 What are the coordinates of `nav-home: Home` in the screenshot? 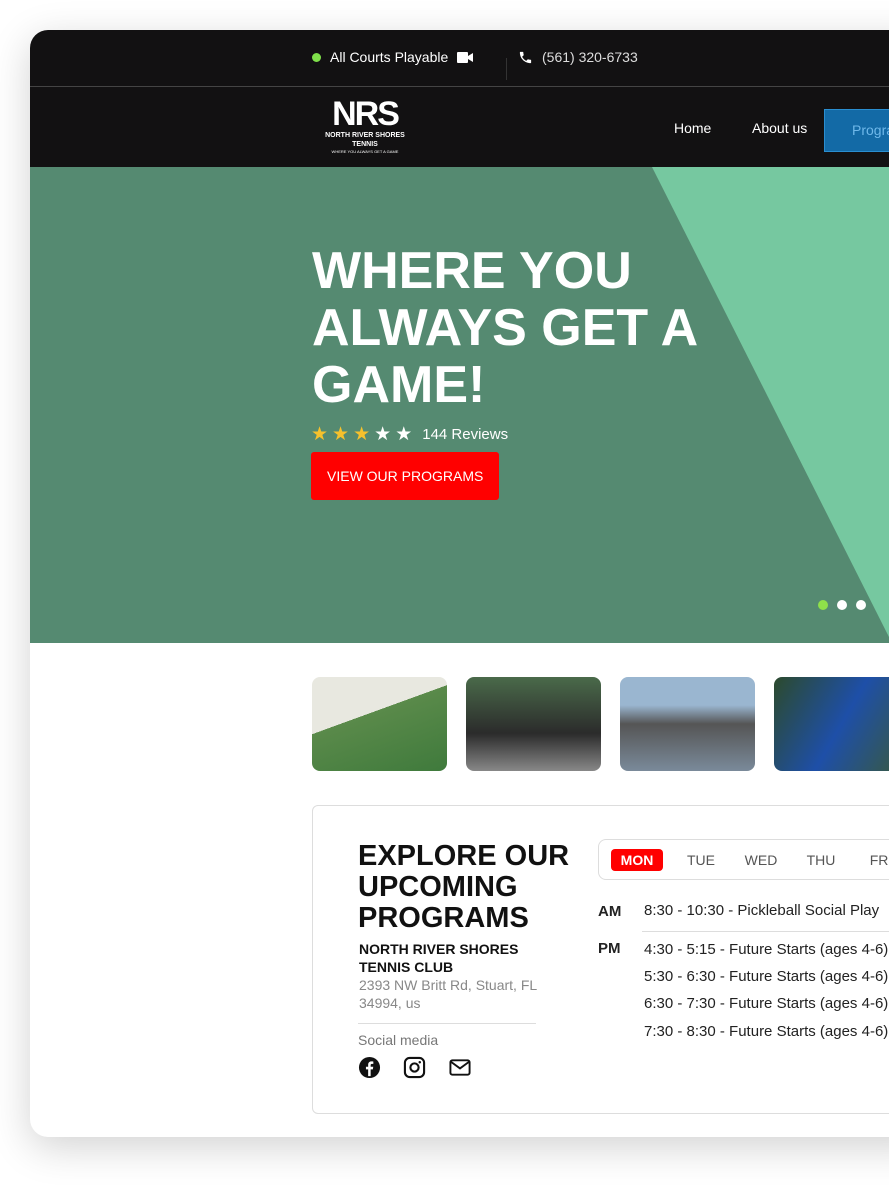 It's located at (692, 128).